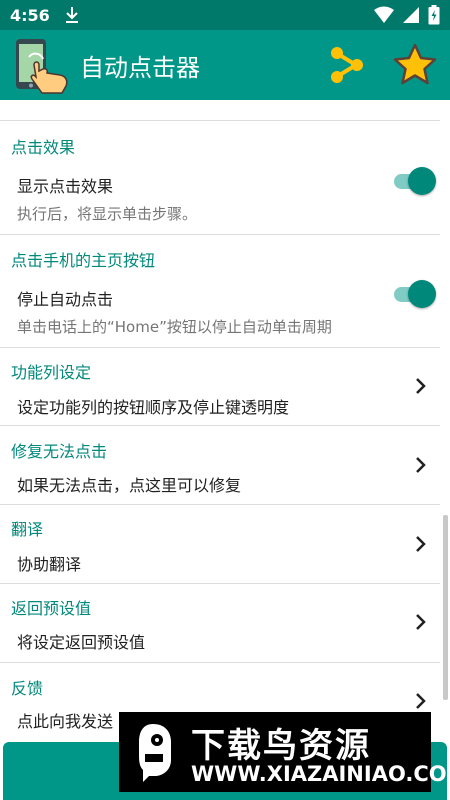  What do you see at coordinates (51, 608) in the screenshot?
I see `category-reset-defaults: 返回预设值` at bounding box center [51, 608].